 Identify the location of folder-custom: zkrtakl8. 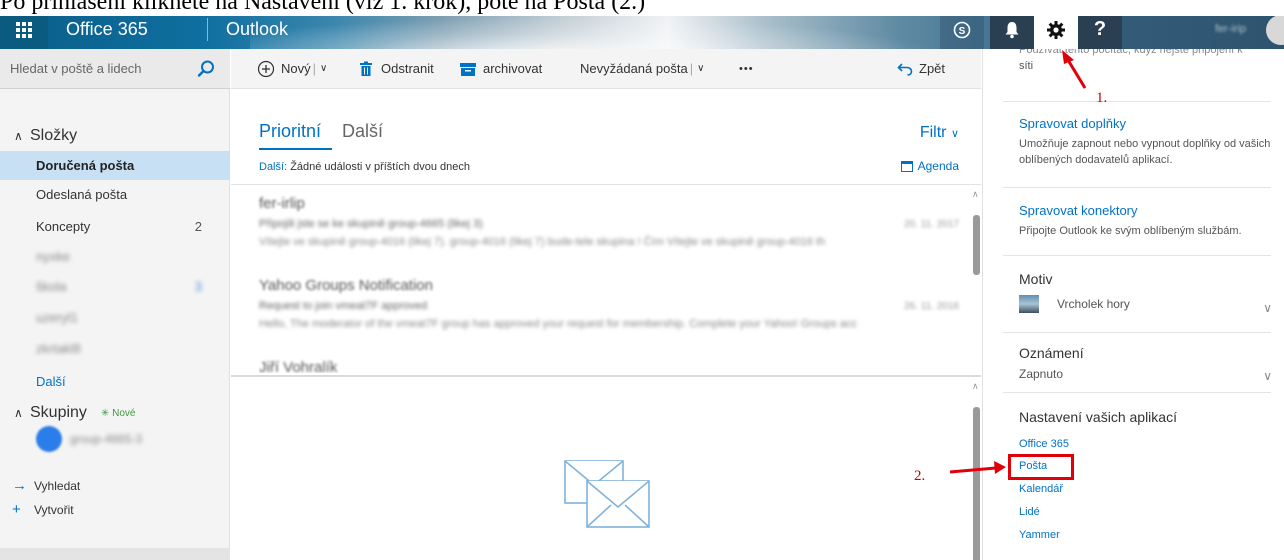
(115, 348).